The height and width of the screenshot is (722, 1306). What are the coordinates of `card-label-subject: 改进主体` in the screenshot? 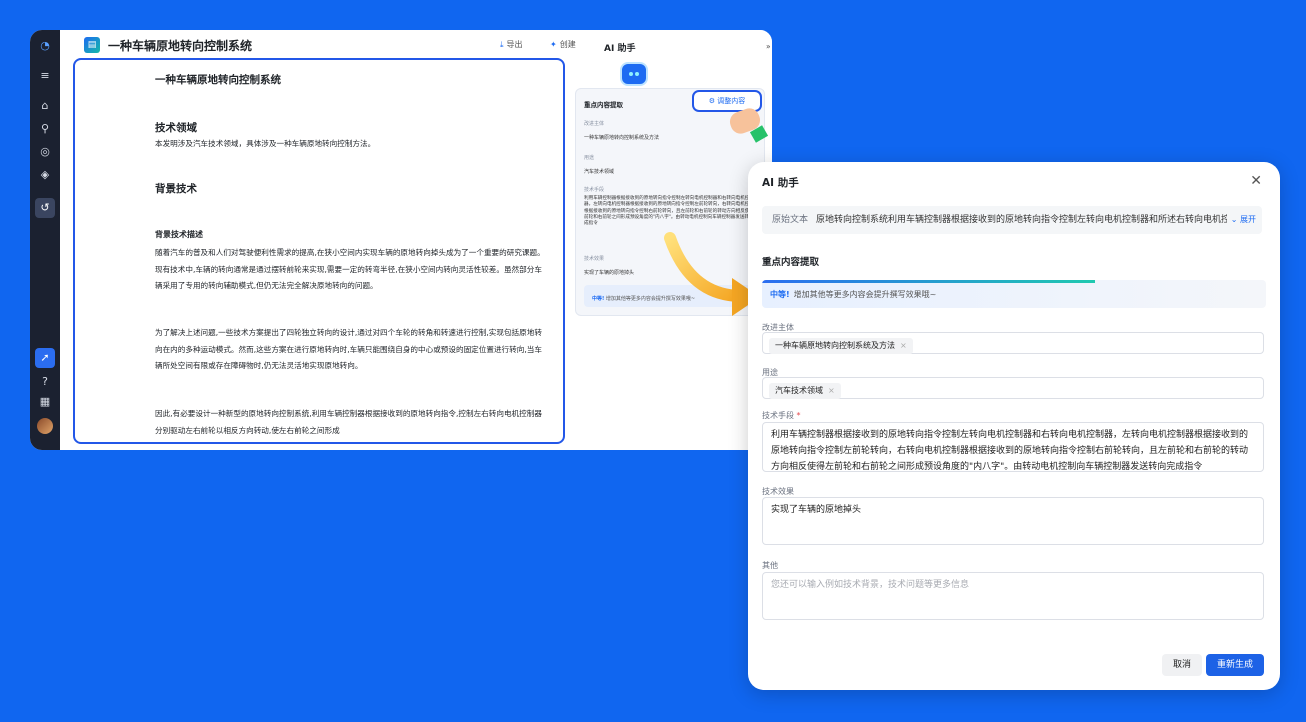 It's located at (594, 124).